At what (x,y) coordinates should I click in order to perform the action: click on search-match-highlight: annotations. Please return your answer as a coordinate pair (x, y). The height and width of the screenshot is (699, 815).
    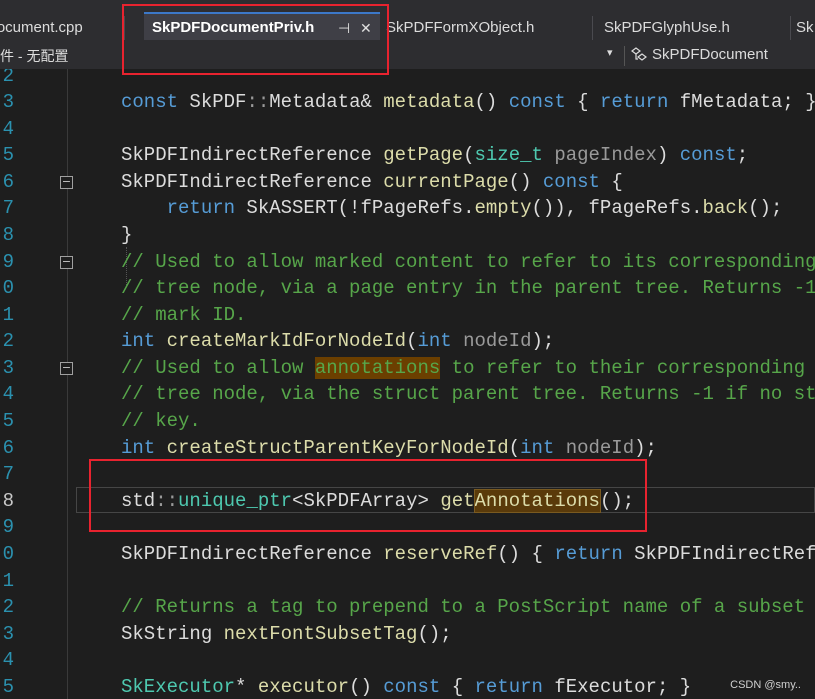
    Looking at the image, I should click on (377, 368).